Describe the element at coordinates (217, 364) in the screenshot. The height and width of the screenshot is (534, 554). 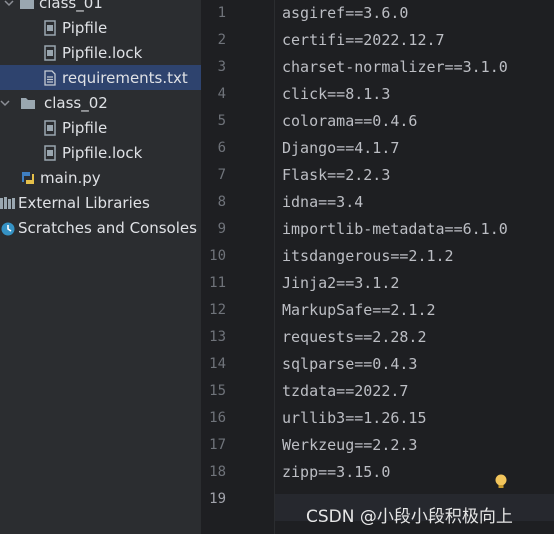
I see `line-number: 14` at that location.